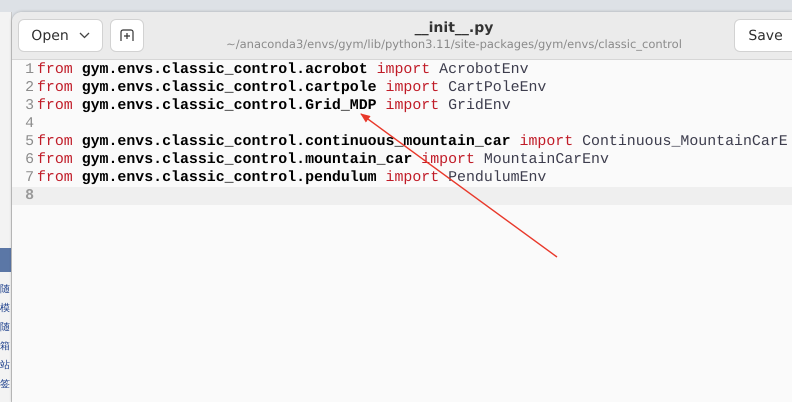  Describe the element at coordinates (60, 35) in the screenshot. I see `open-button: Open` at that location.